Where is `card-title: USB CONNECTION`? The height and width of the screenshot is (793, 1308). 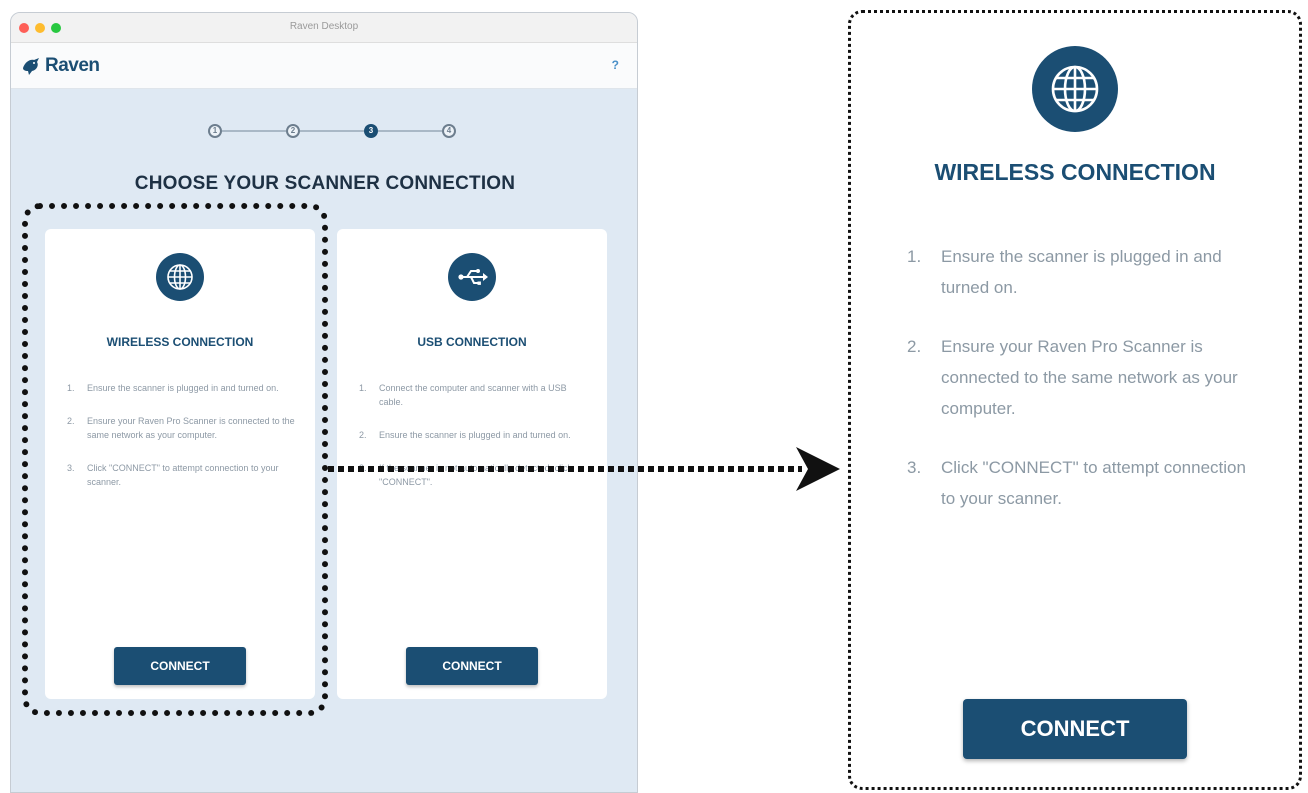 card-title: USB CONNECTION is located at coordinates (472, 342).